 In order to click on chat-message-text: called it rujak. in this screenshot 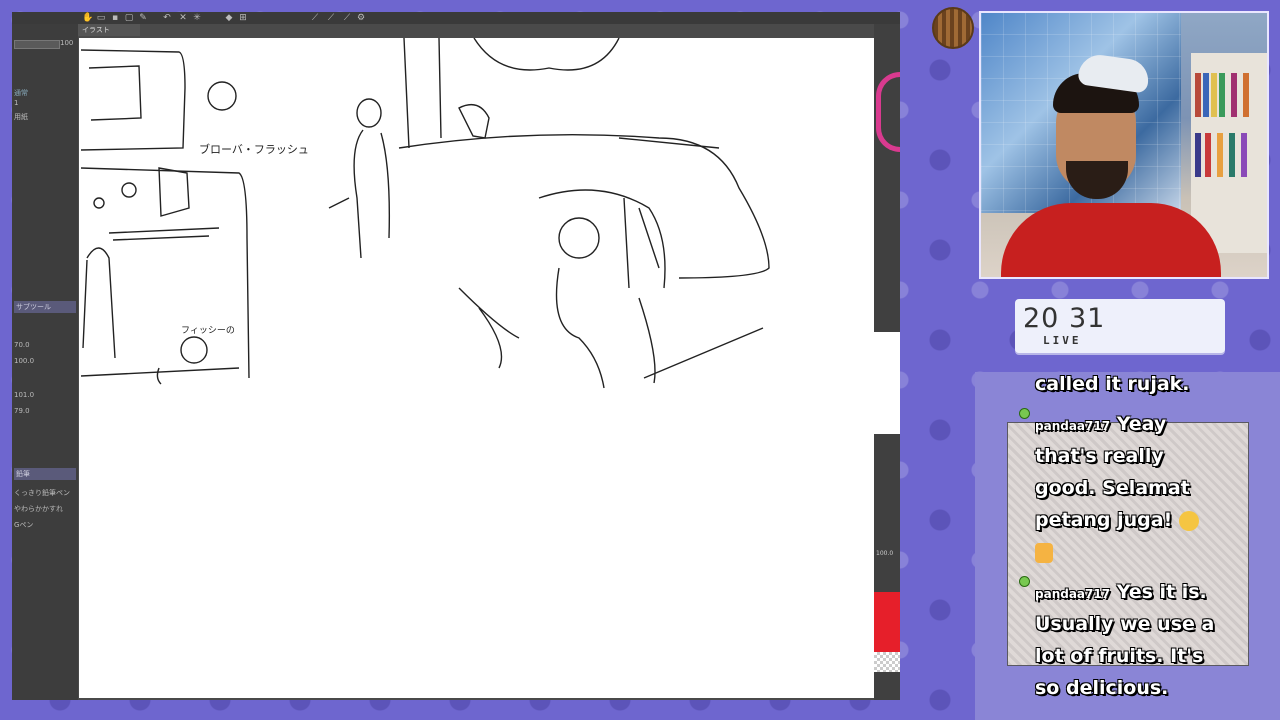, I will do `click(1112, 384)`.